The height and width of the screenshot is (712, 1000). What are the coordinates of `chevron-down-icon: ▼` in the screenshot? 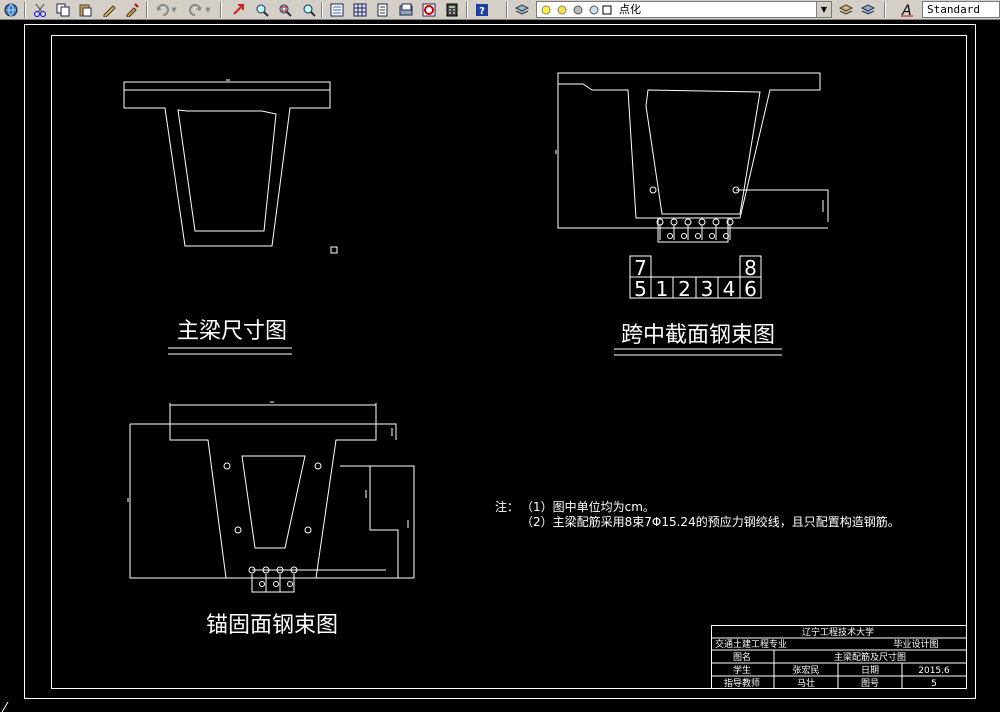 It's located at (823, 9).